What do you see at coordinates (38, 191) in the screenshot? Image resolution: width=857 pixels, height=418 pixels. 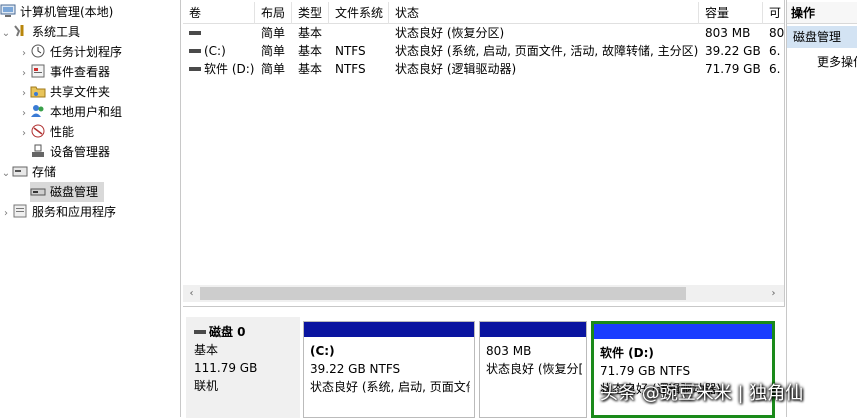 I see `disk-management-icon` at bounding box center [38, 191].